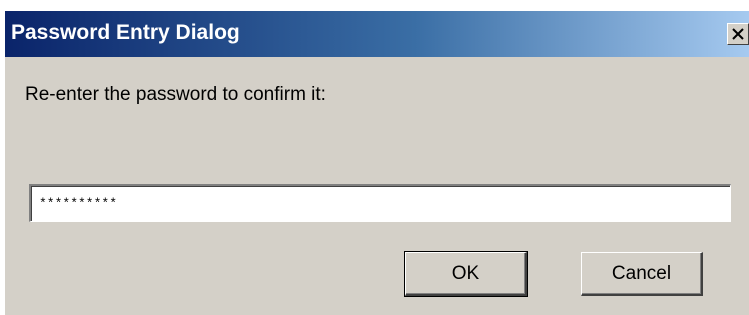 Image resolution: width=749 pixels, height=315 pixels. What do you see at coordinates (466, 274) in the screenshot?
I see `ok-button: OK` at bounding box center [466, 274].